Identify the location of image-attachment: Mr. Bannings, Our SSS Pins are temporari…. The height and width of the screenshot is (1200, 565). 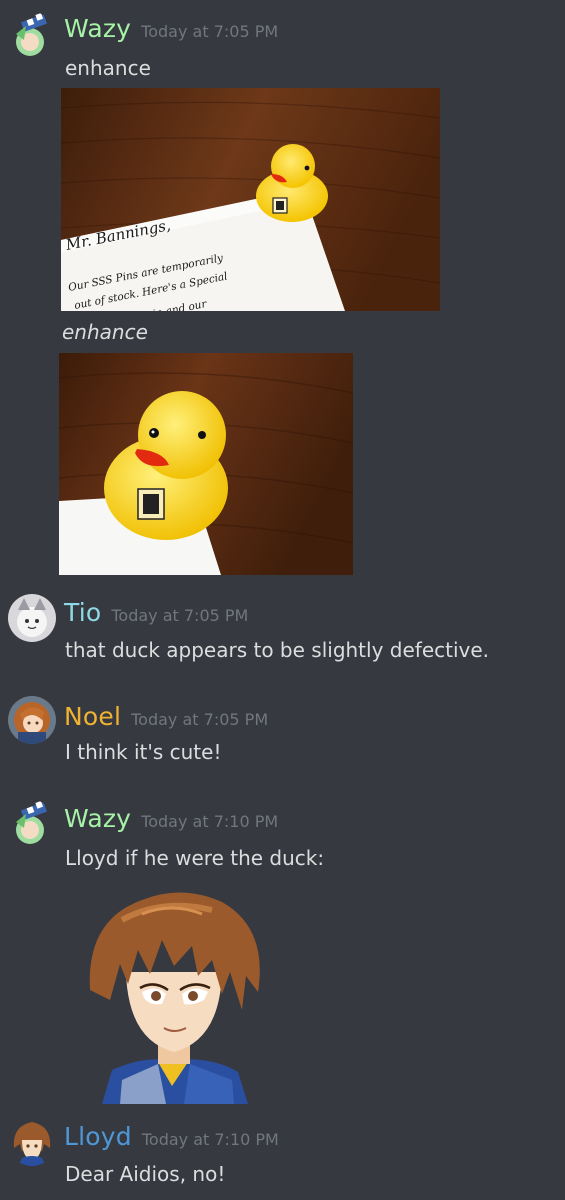
(250, 199).